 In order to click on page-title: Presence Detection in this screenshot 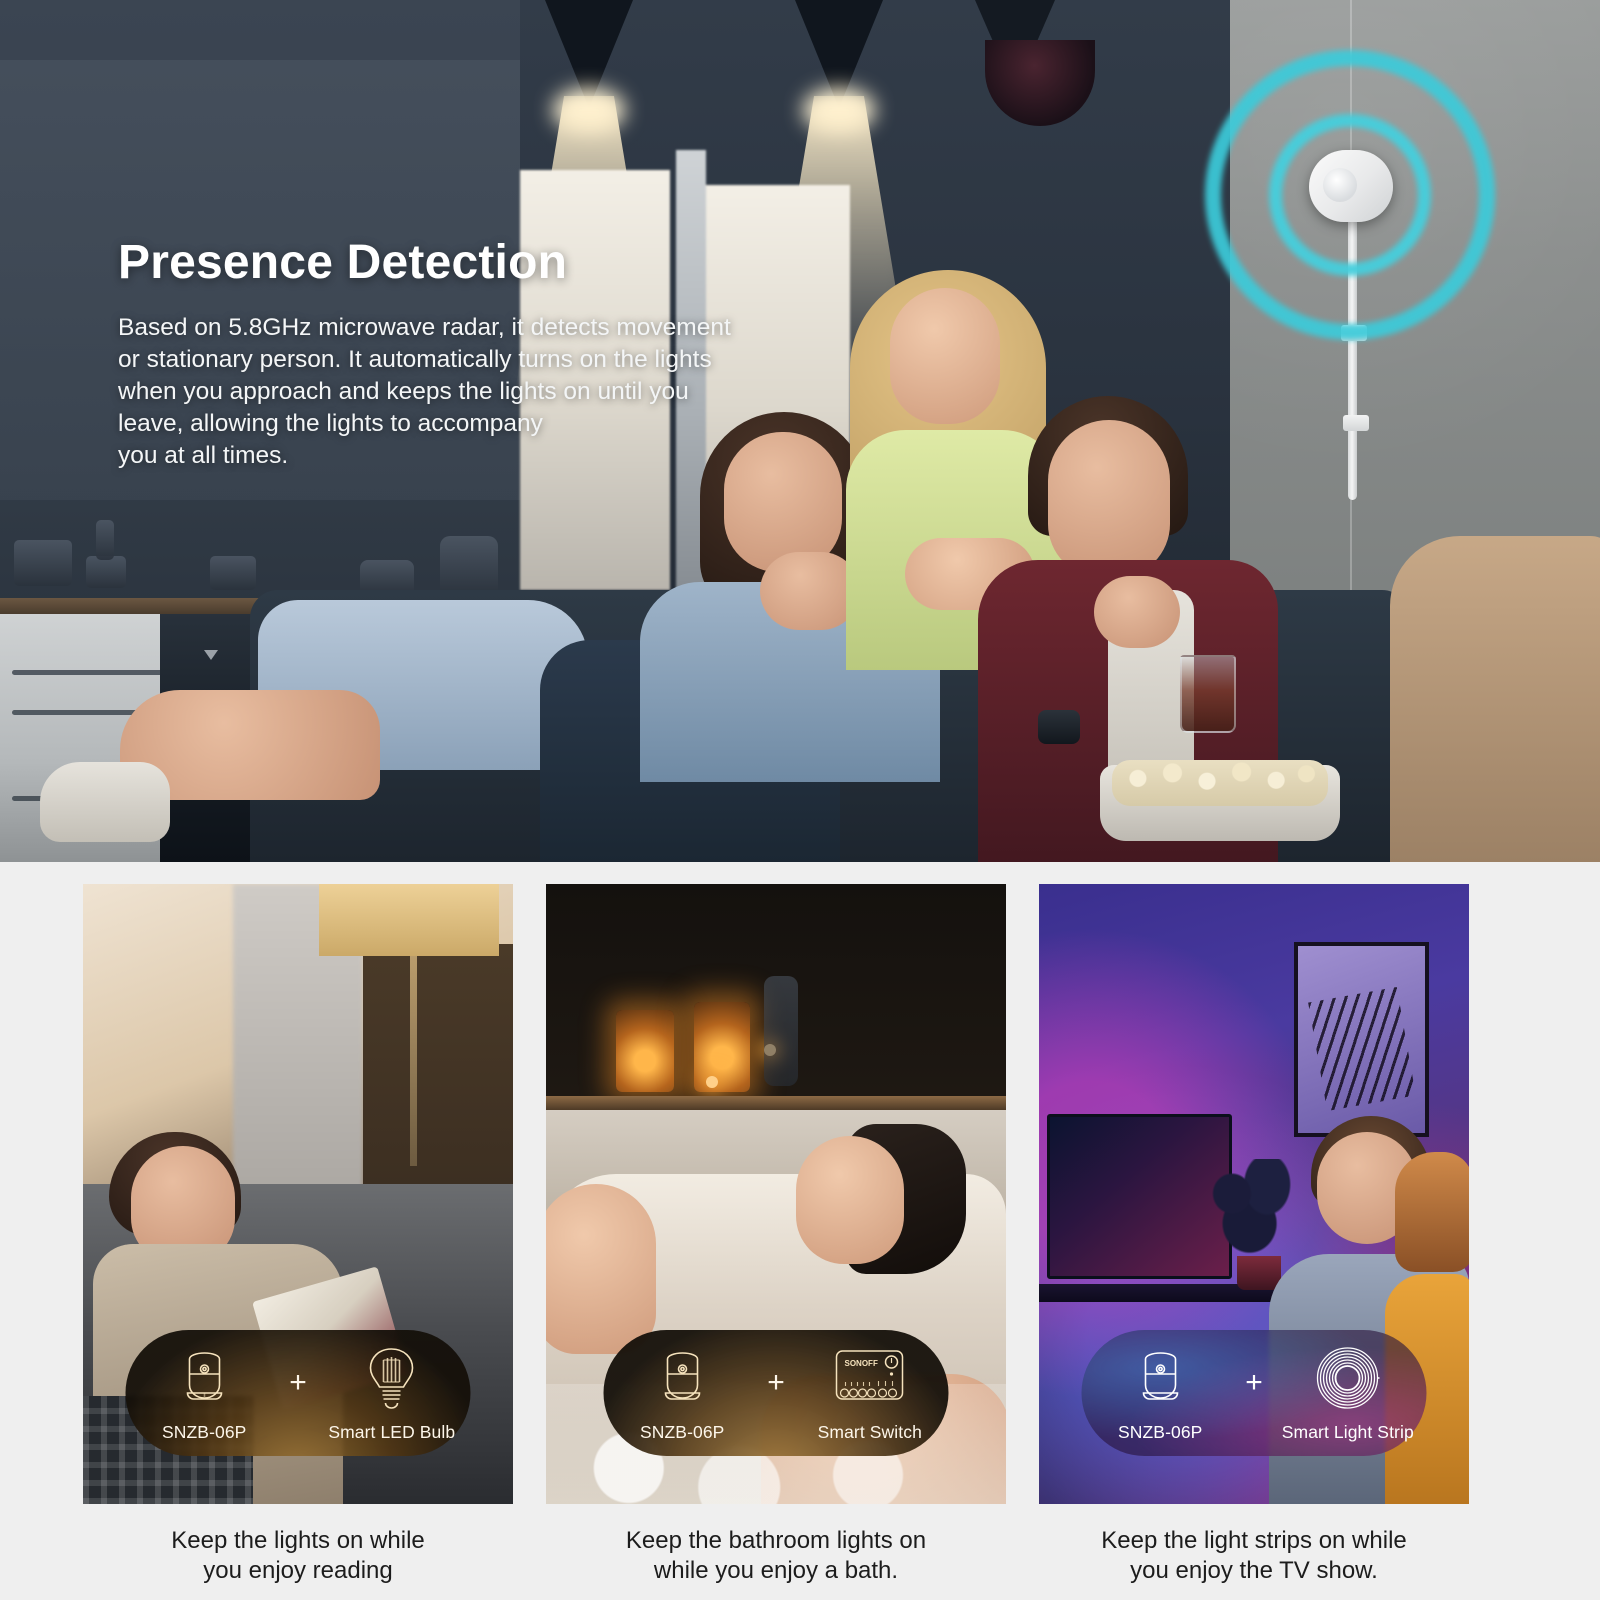, I will do `click(343, 262)`.